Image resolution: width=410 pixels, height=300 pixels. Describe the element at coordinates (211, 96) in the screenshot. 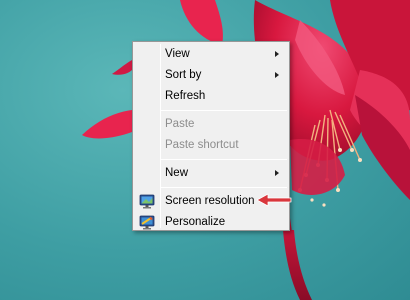

I see `menu-item-refresh: Refresh` at that location.